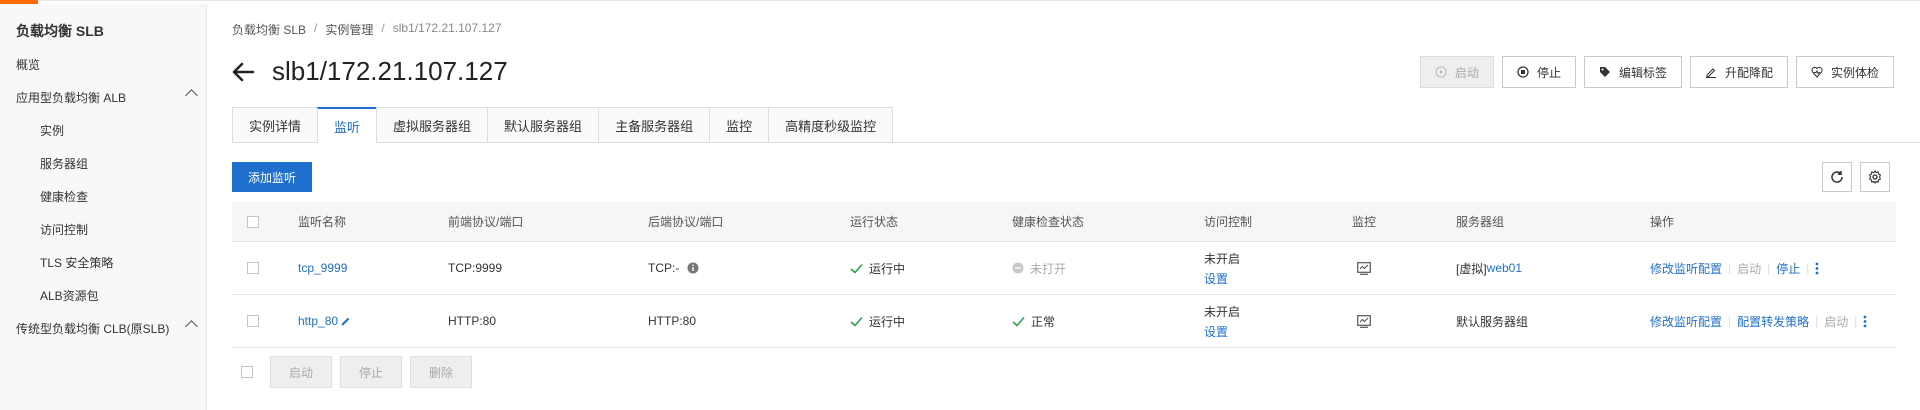 The image size is (1920, 410). I want to click on chevron-up-icon, so click(191, 326).